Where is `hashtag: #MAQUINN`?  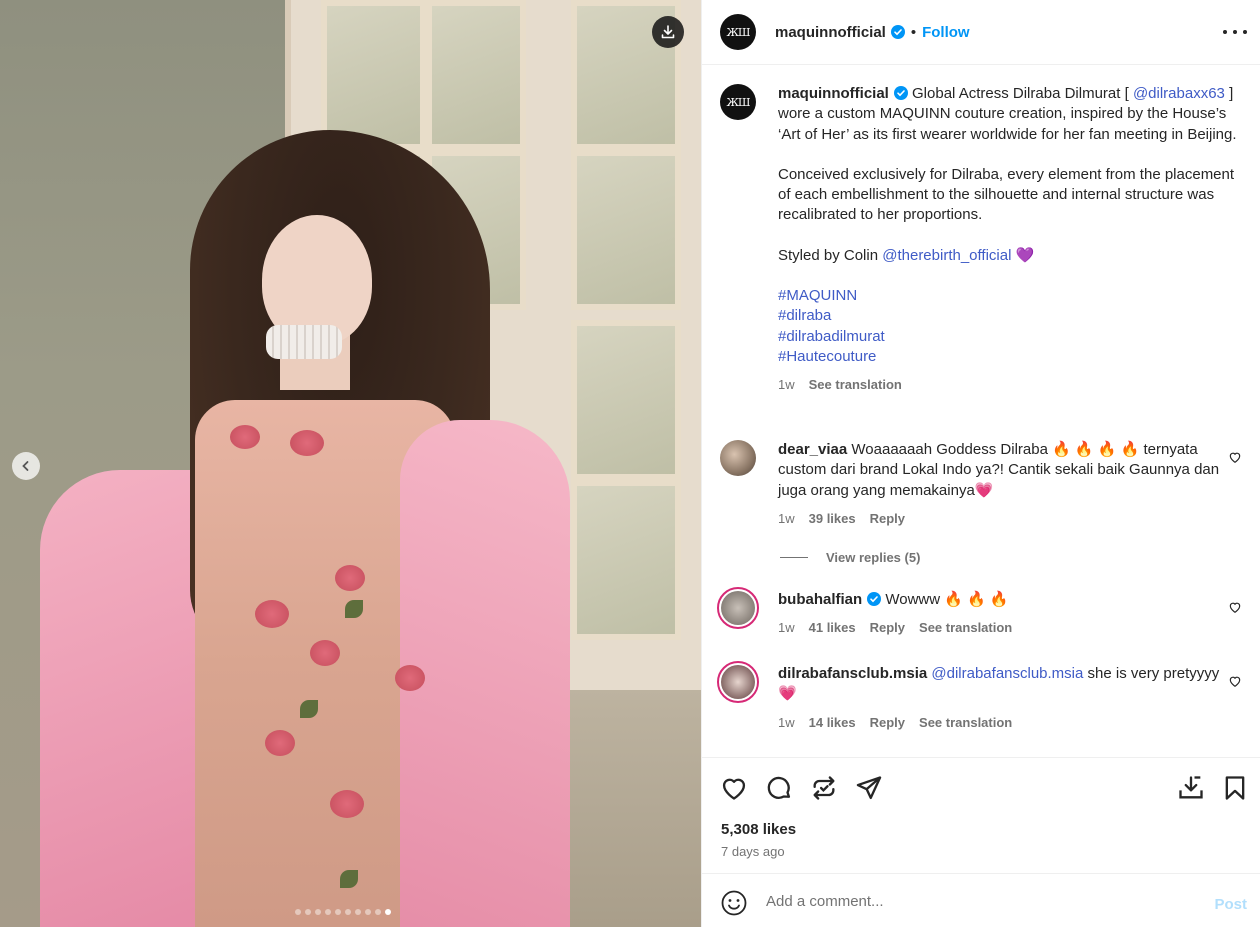
hashtag: #MAQUINN is located at coordinates (1009, 296).